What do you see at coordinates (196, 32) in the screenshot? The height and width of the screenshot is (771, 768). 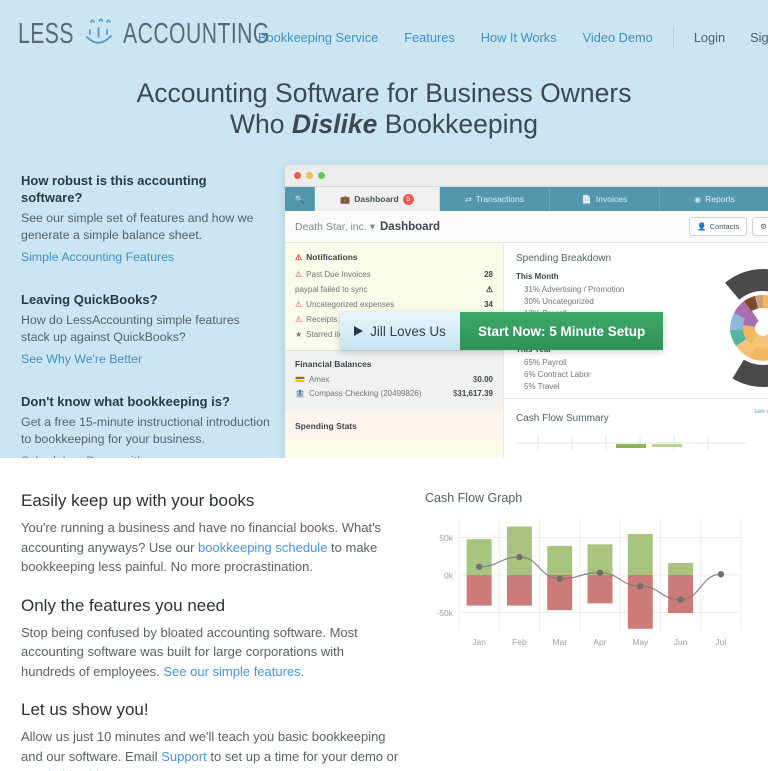 I see `logo-text-right: ACCOUNTING` at bounding box center [196, 32].